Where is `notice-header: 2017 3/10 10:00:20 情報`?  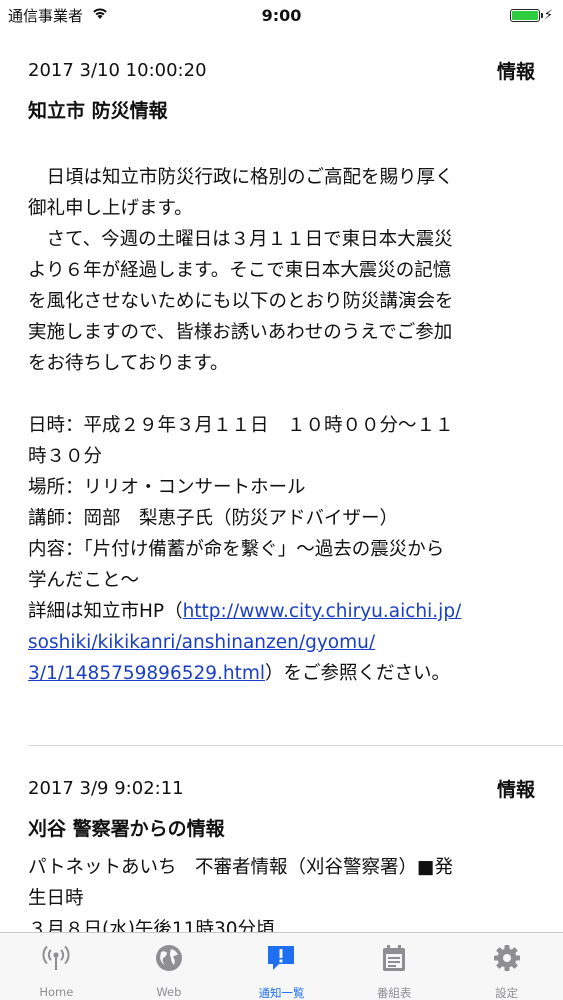 notice-header: 2017 3/10 10:00:20 情報 is located at coordinates (281, 70).